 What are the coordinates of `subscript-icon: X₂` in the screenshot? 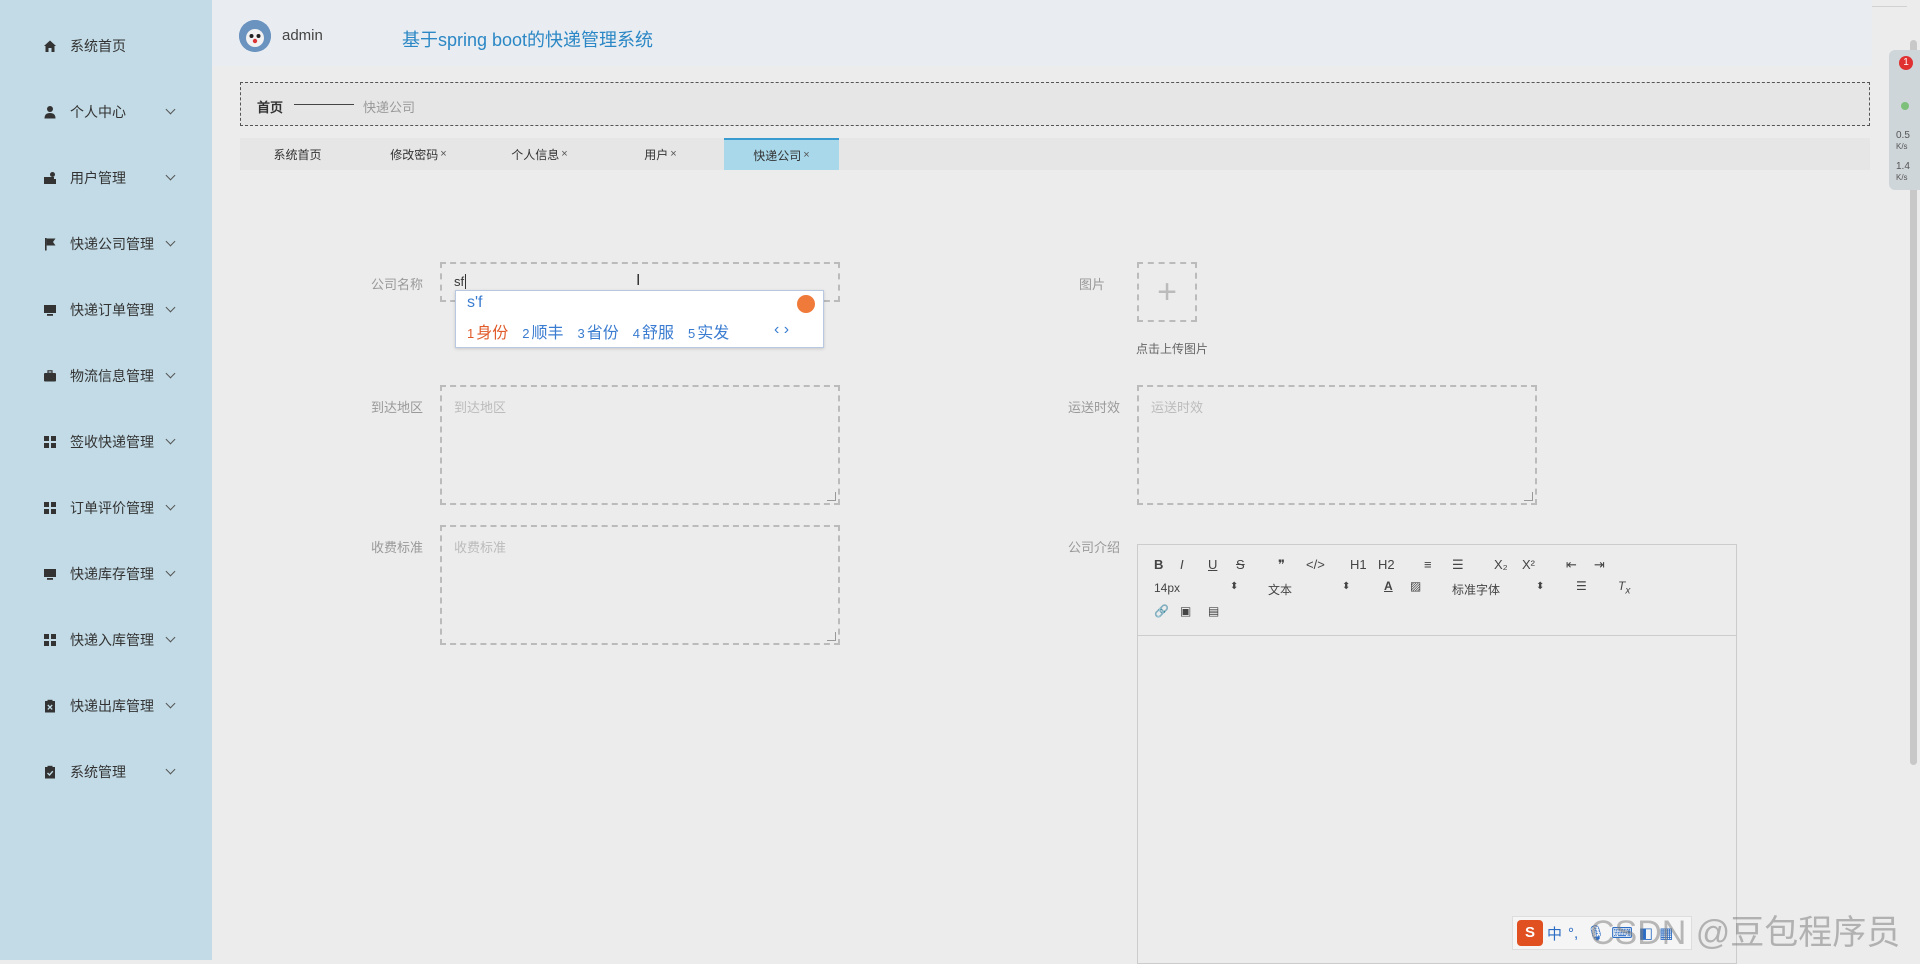 It's located at (1501, 564).